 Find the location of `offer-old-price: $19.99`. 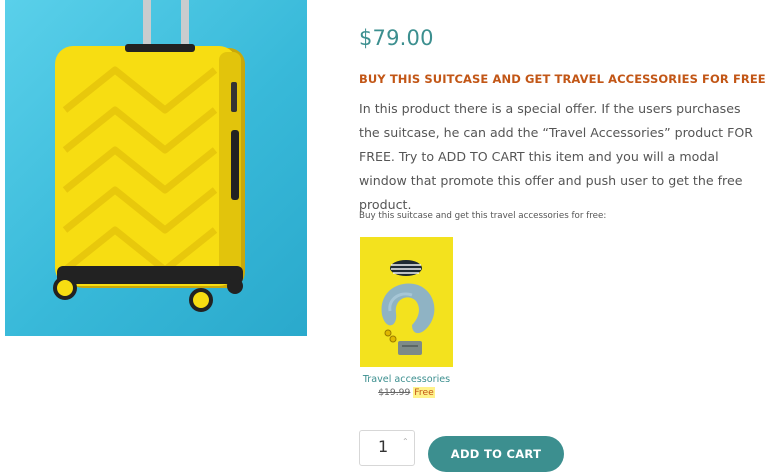

offer-old-price: $19.99 is located at coordinates (394, 392).